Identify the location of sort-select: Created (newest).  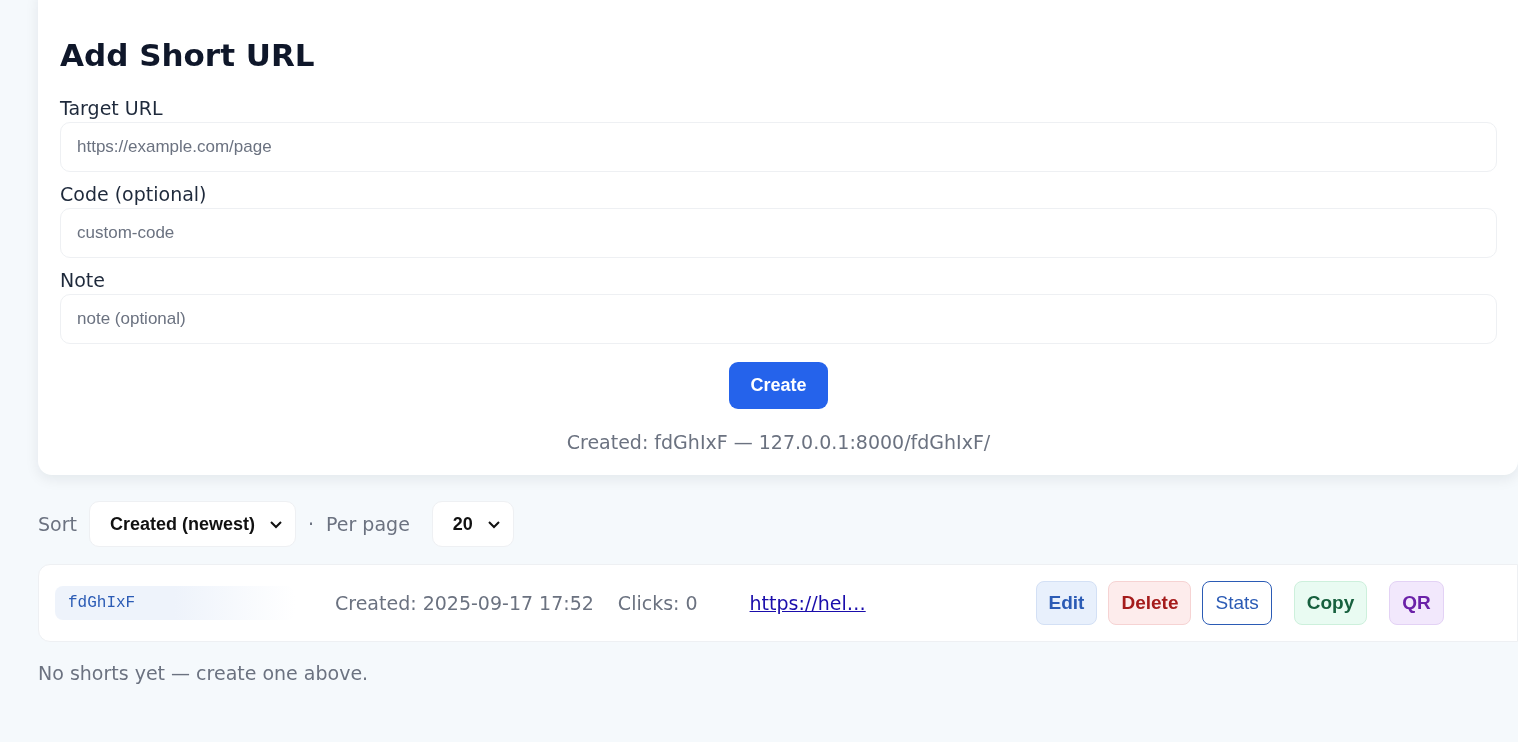
(192, 524).